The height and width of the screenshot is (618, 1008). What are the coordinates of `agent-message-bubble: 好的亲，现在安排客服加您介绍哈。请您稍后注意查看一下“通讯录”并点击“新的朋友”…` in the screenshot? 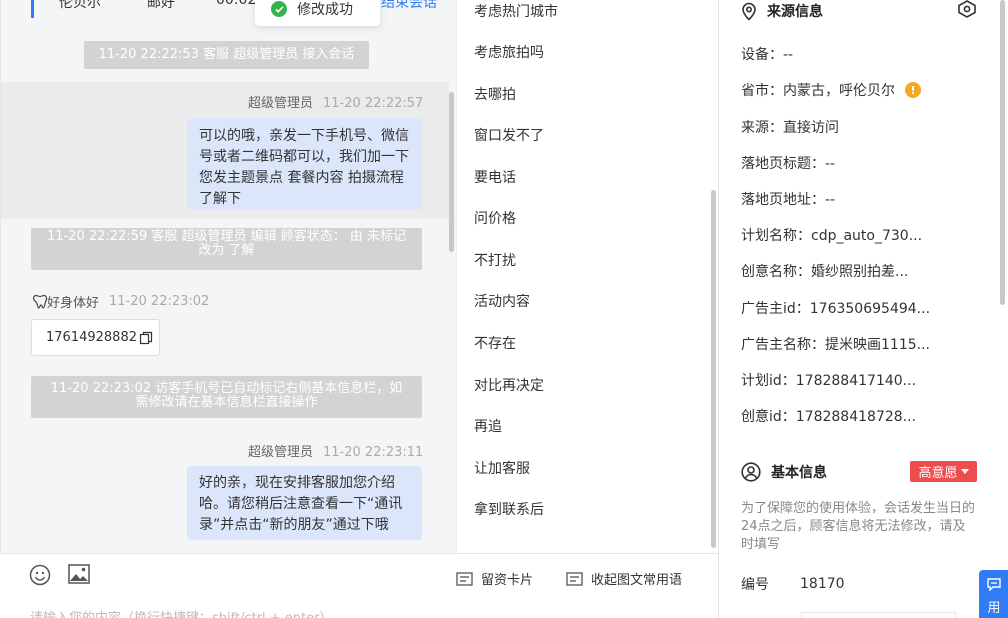 It's located at (304, 503).